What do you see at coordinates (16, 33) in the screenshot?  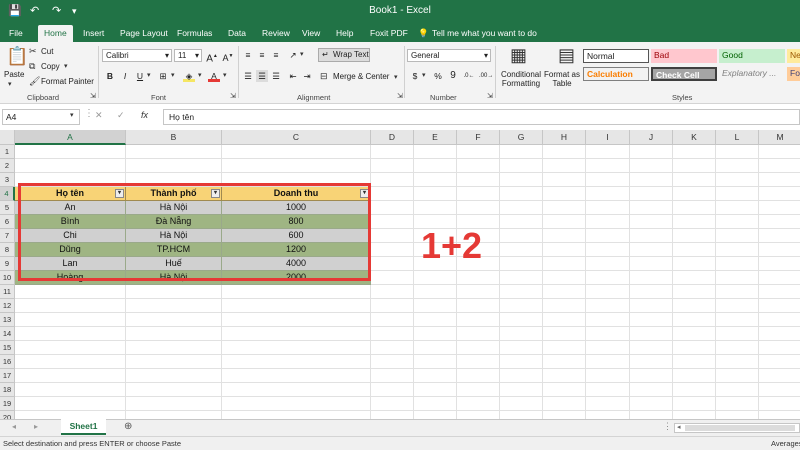 I see `tab-file: File` at bounding box center [16, 33].